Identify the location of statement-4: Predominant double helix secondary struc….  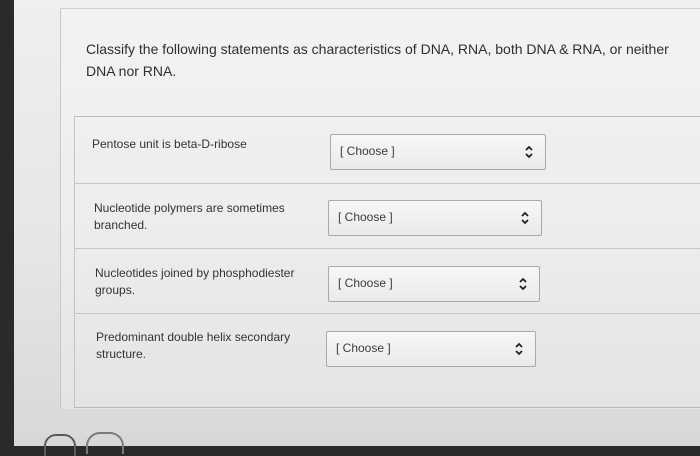
(193, 345).